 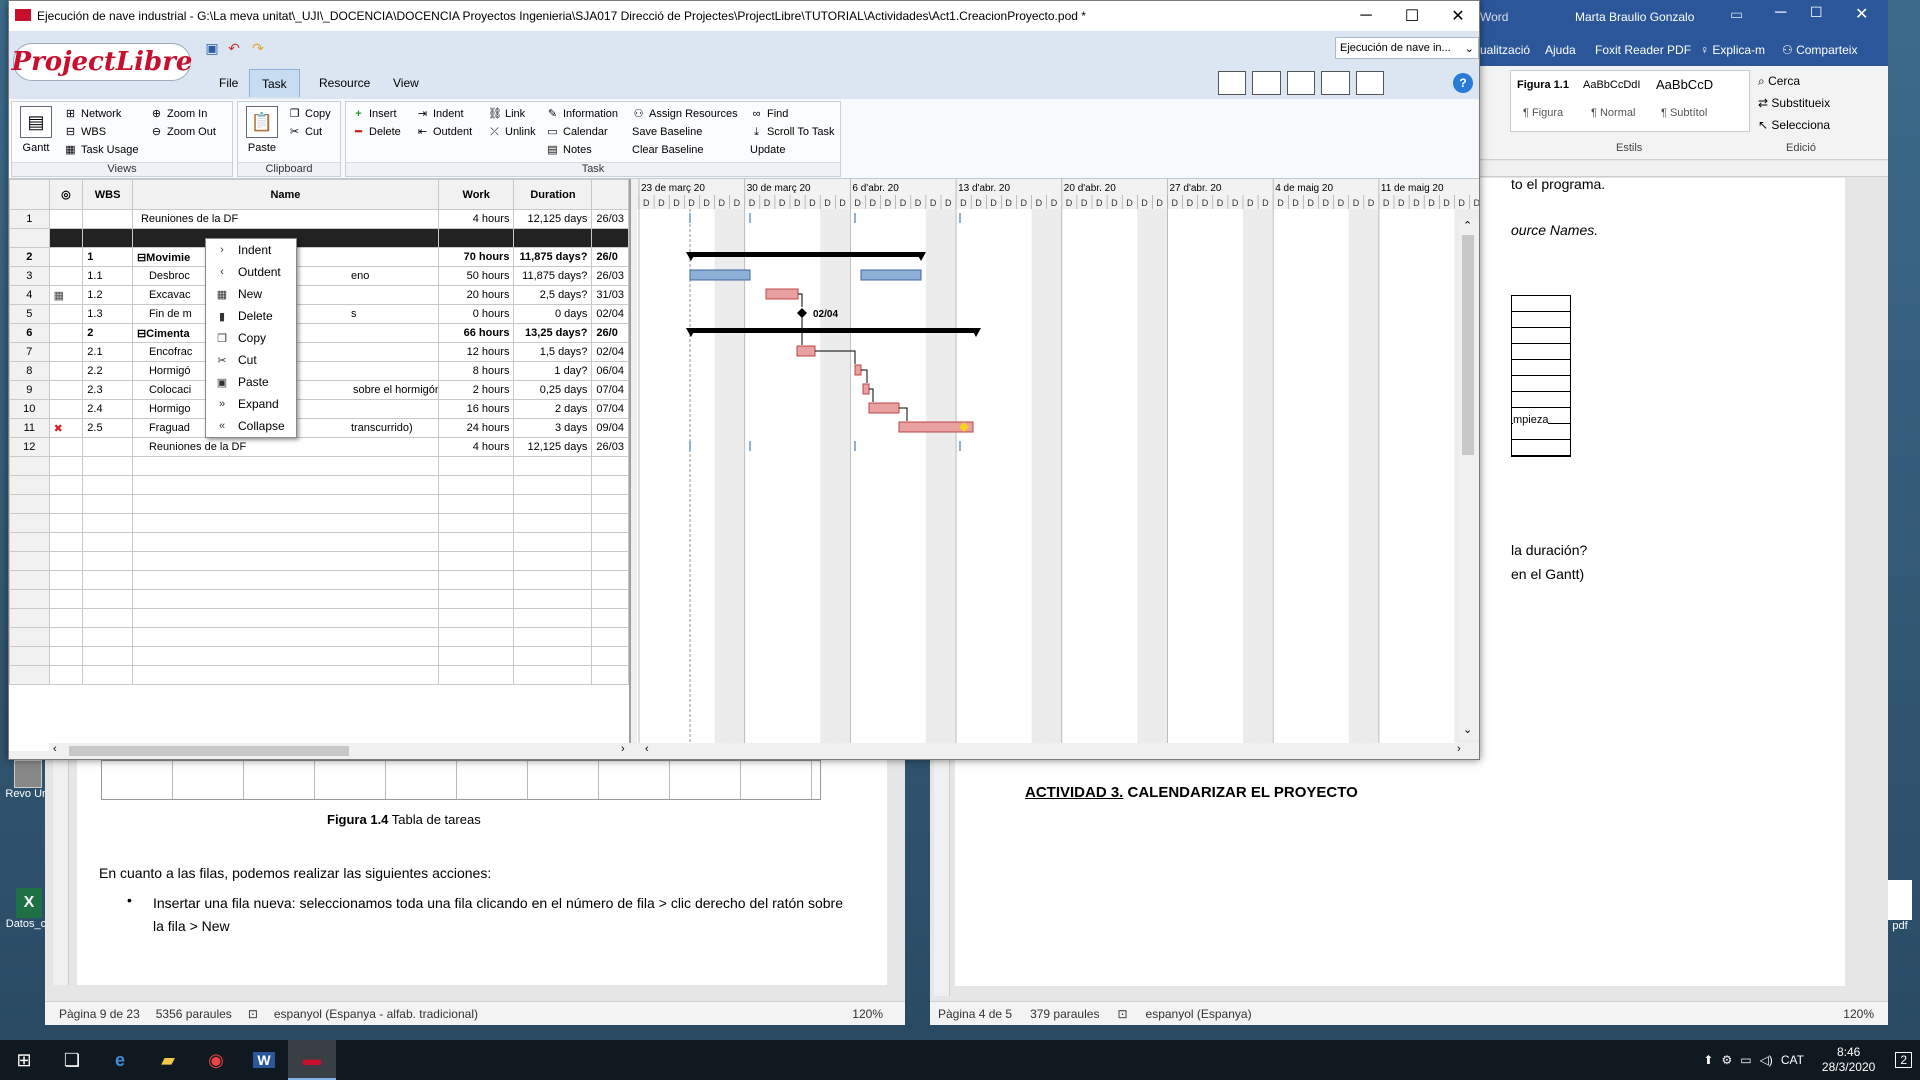 I want to click on start-header, so click(x=610, y=194).